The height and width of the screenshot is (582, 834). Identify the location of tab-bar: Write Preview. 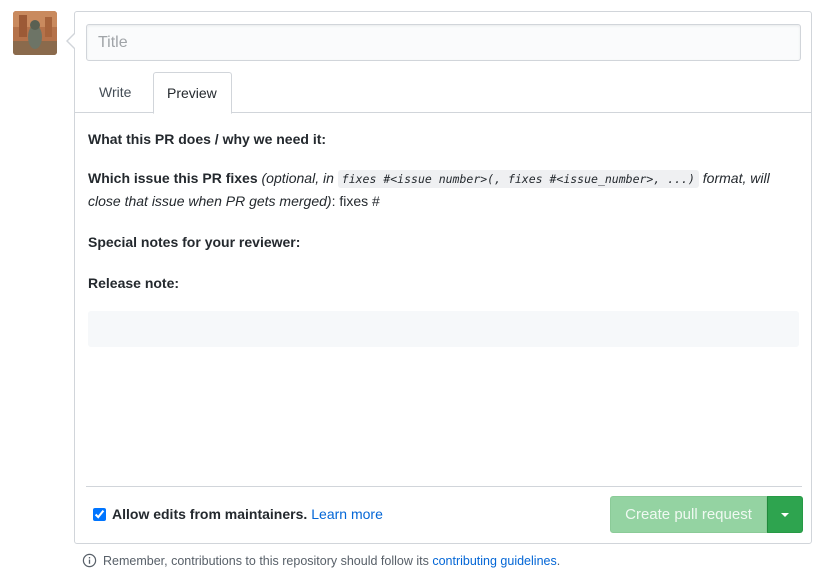
(443, 93).